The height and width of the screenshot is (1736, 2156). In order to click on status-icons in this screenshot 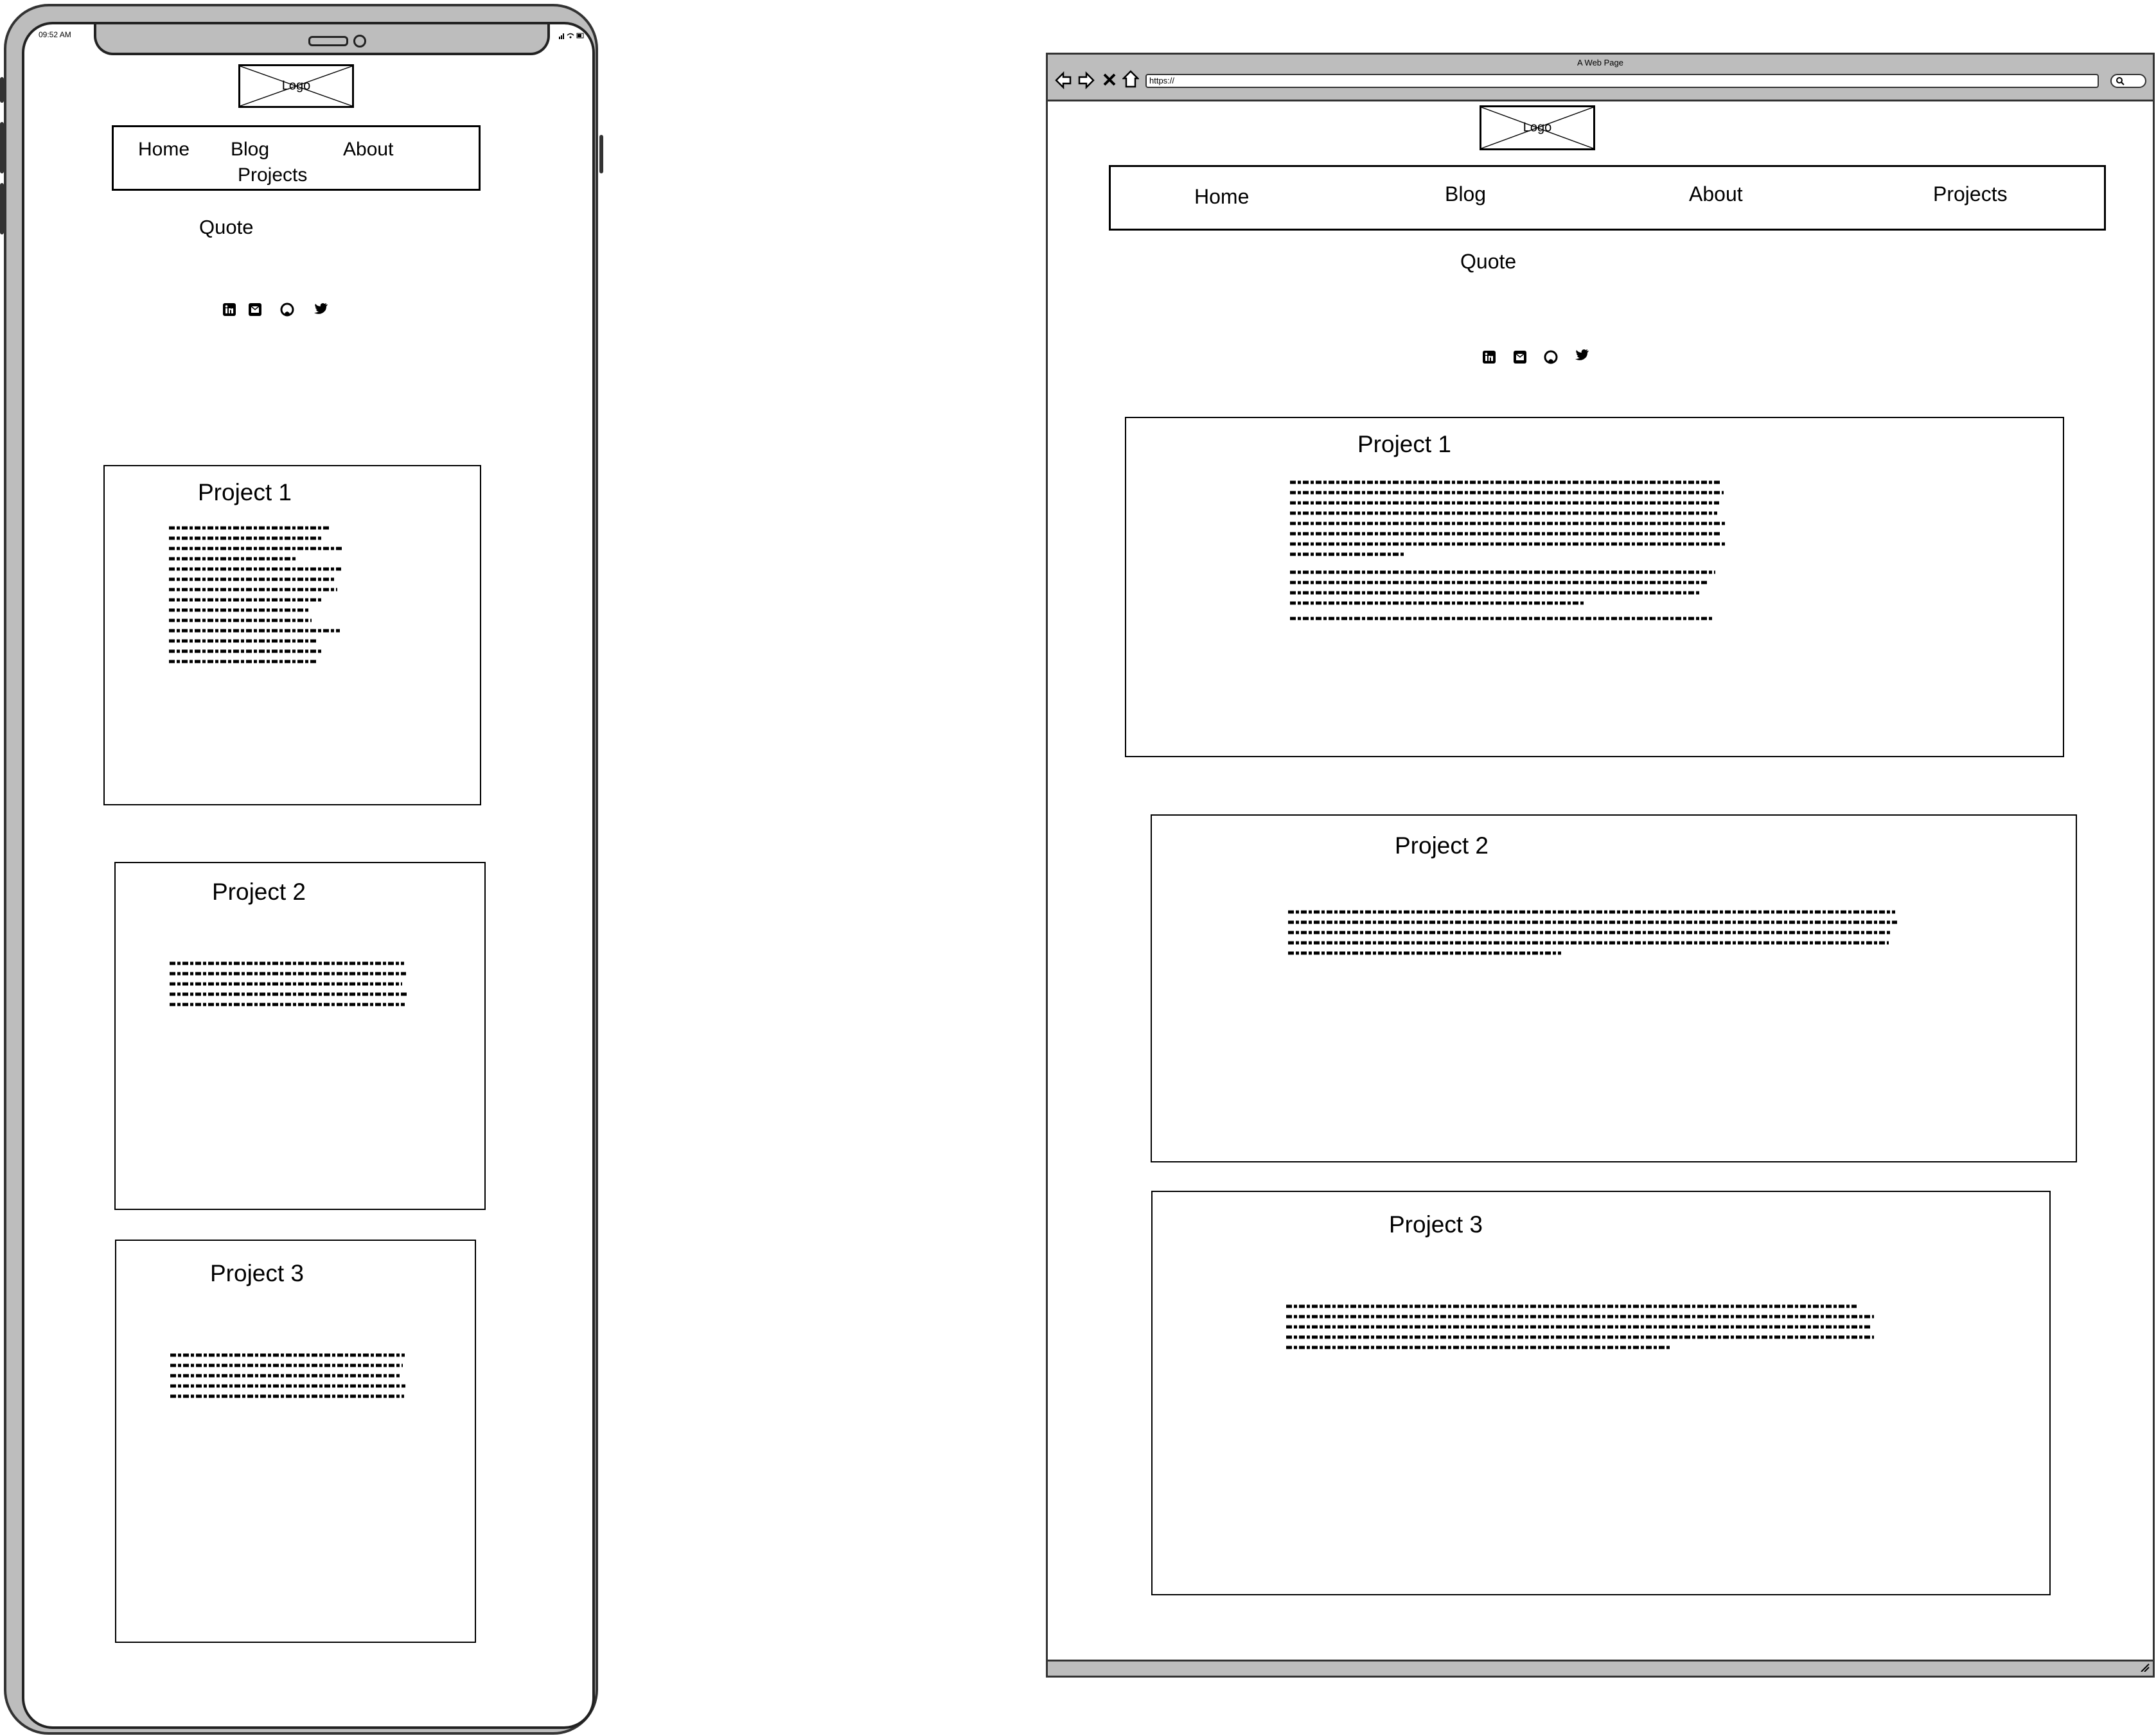, I will do `click(572, 35)`.